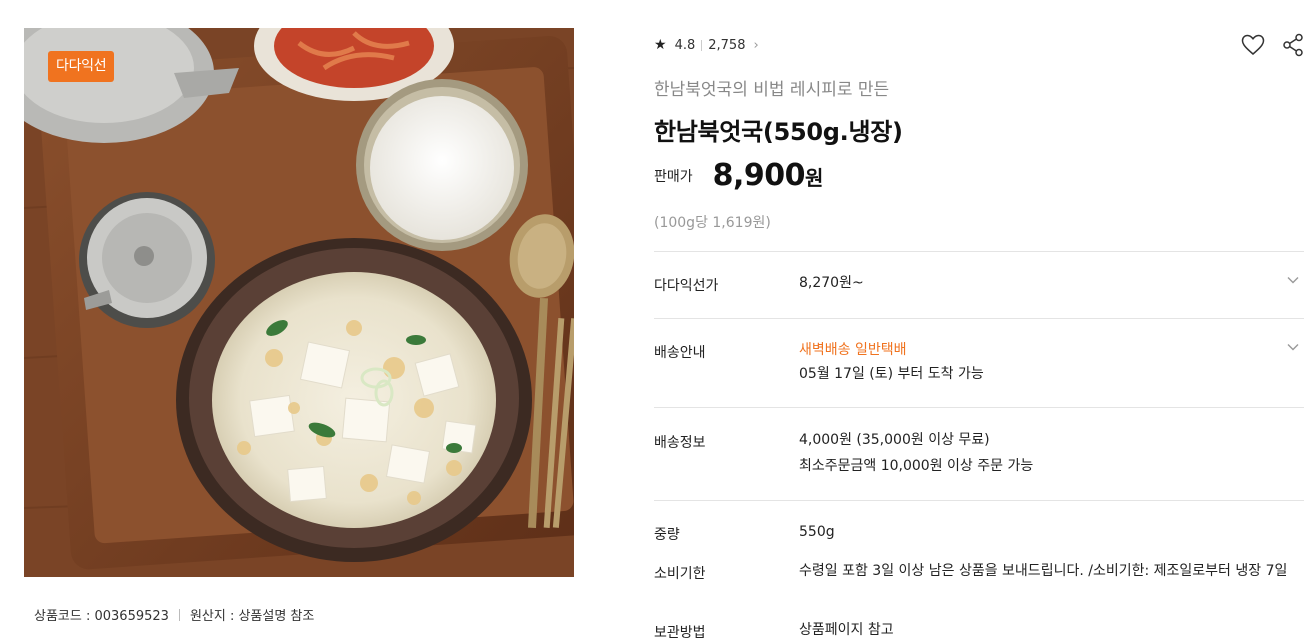 The height and width of the screenshot is (642, 1315). I want to click on price-row: 판매가 8,900 원, so click(738, 175).